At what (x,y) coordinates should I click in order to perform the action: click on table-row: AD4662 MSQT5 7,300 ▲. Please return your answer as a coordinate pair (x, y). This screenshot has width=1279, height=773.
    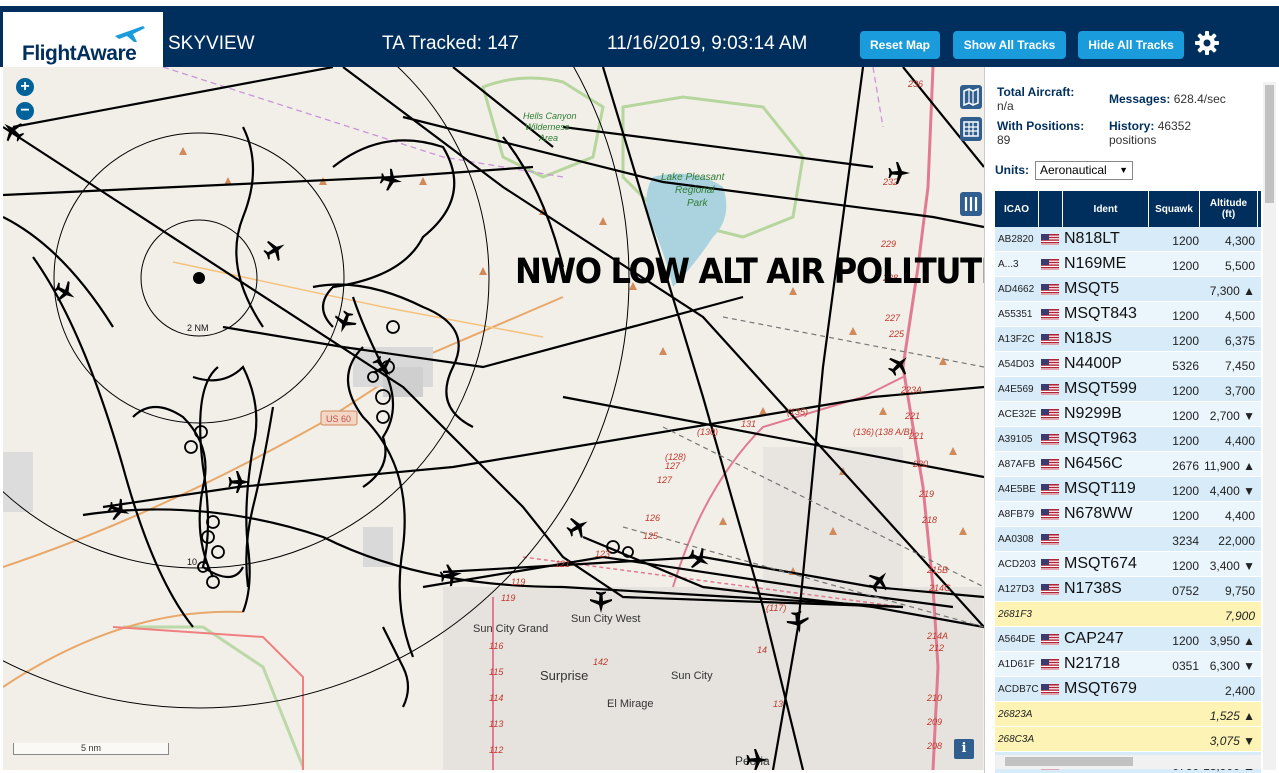
    Looking at the image, I should click on (1128, 289).